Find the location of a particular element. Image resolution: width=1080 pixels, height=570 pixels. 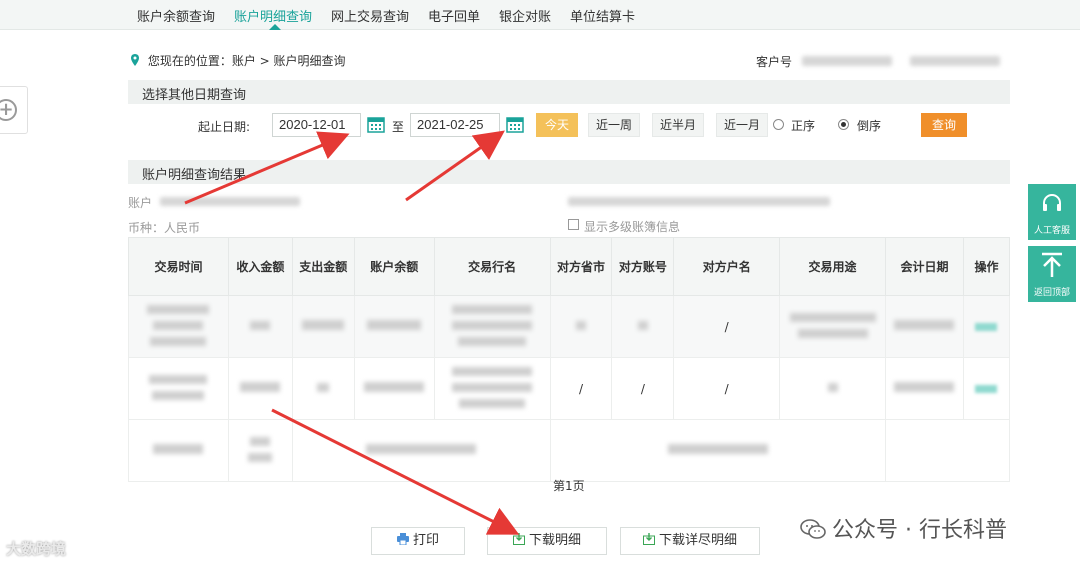

location-pin-icon is located at coordinates (135, 60).